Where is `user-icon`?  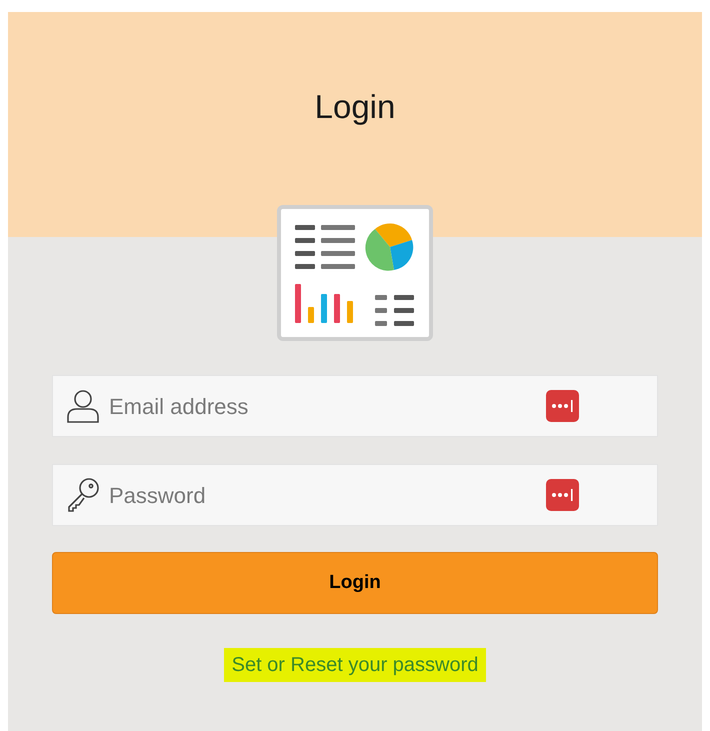
user-icon is located at coordinates (83, 406).